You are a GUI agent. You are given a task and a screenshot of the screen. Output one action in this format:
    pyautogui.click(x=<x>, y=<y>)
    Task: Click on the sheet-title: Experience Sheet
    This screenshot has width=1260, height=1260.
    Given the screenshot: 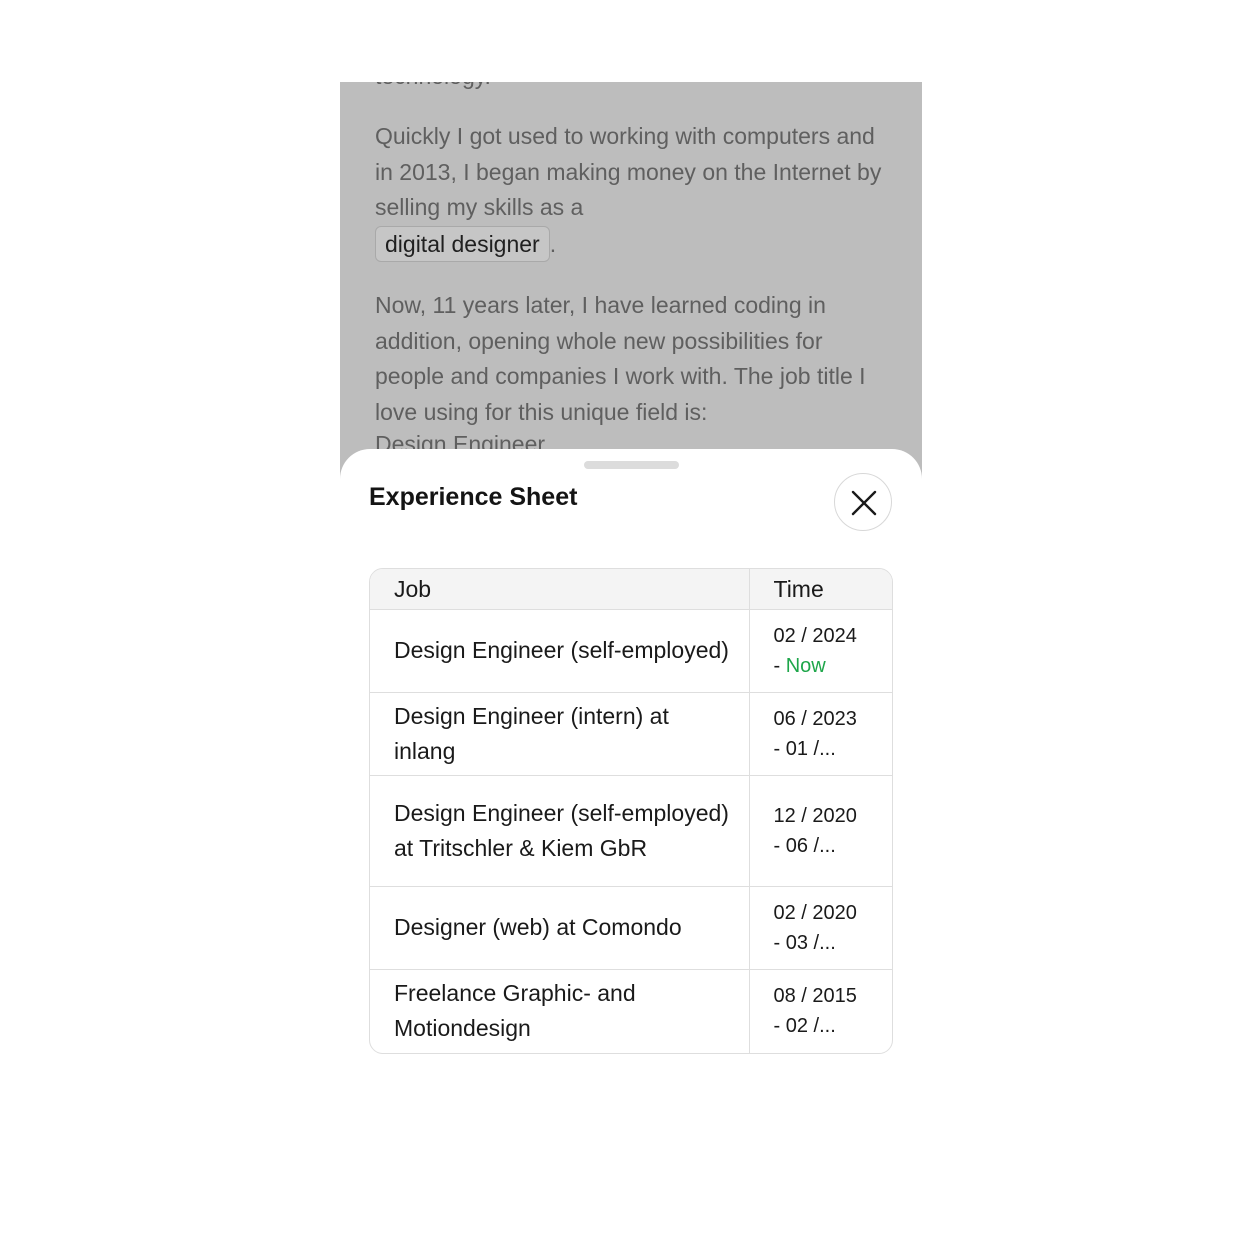 What is the action you would take?
    pyautogui.click(x=473, y=497)
    